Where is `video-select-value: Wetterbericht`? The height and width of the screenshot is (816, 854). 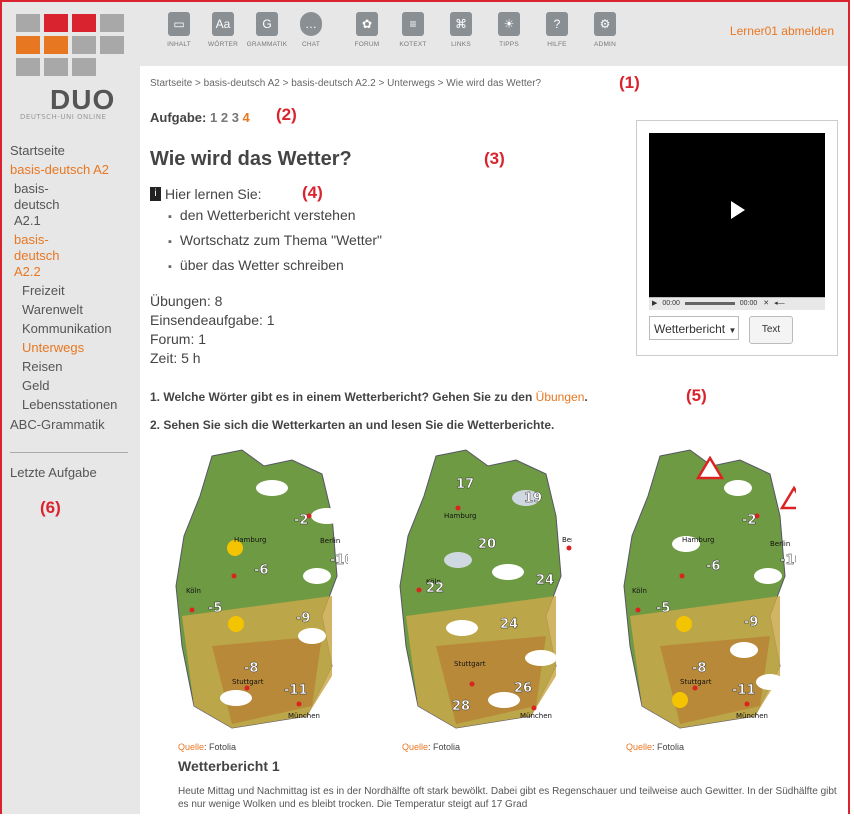
video-select-value: Wetterbericht is located at coordinates (690, 329).